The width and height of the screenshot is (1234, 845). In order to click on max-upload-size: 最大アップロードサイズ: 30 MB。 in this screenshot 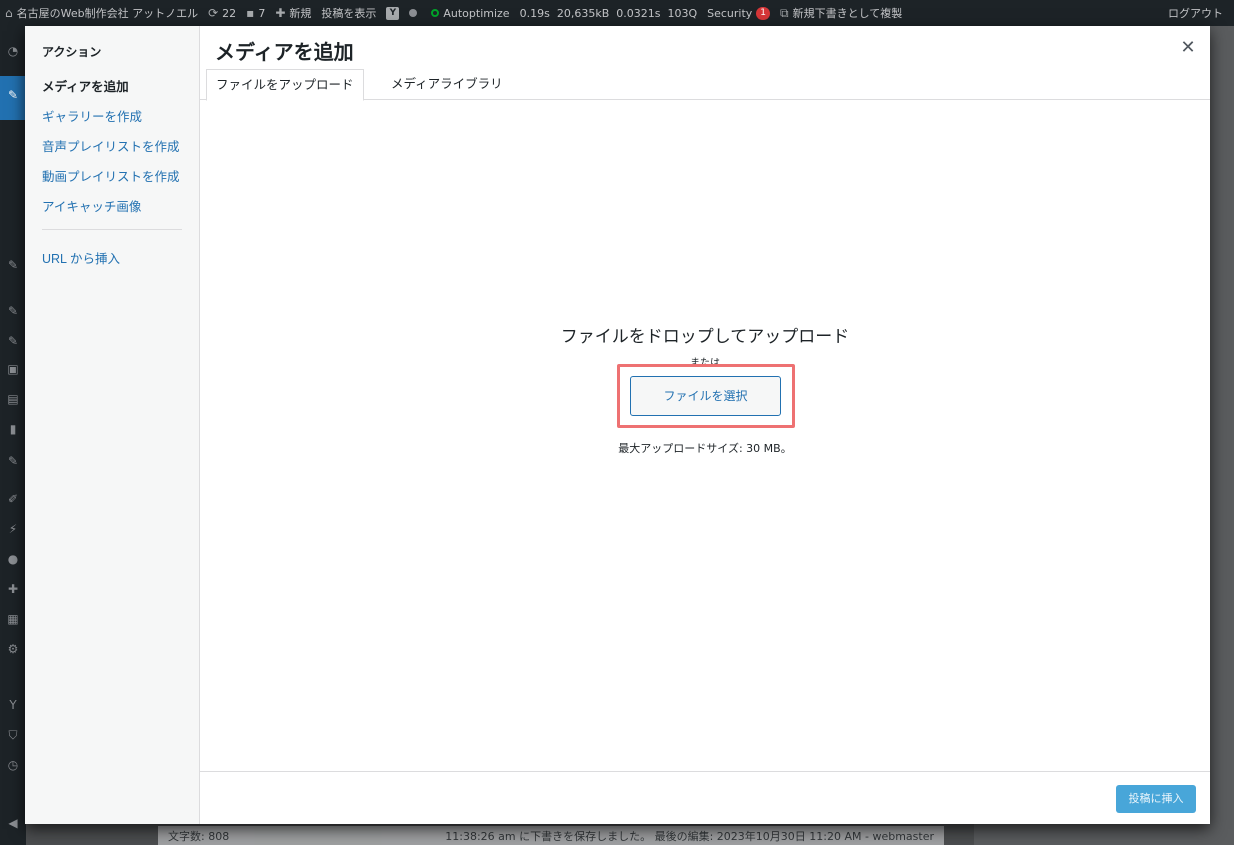, I will do `click(705, 448)`.